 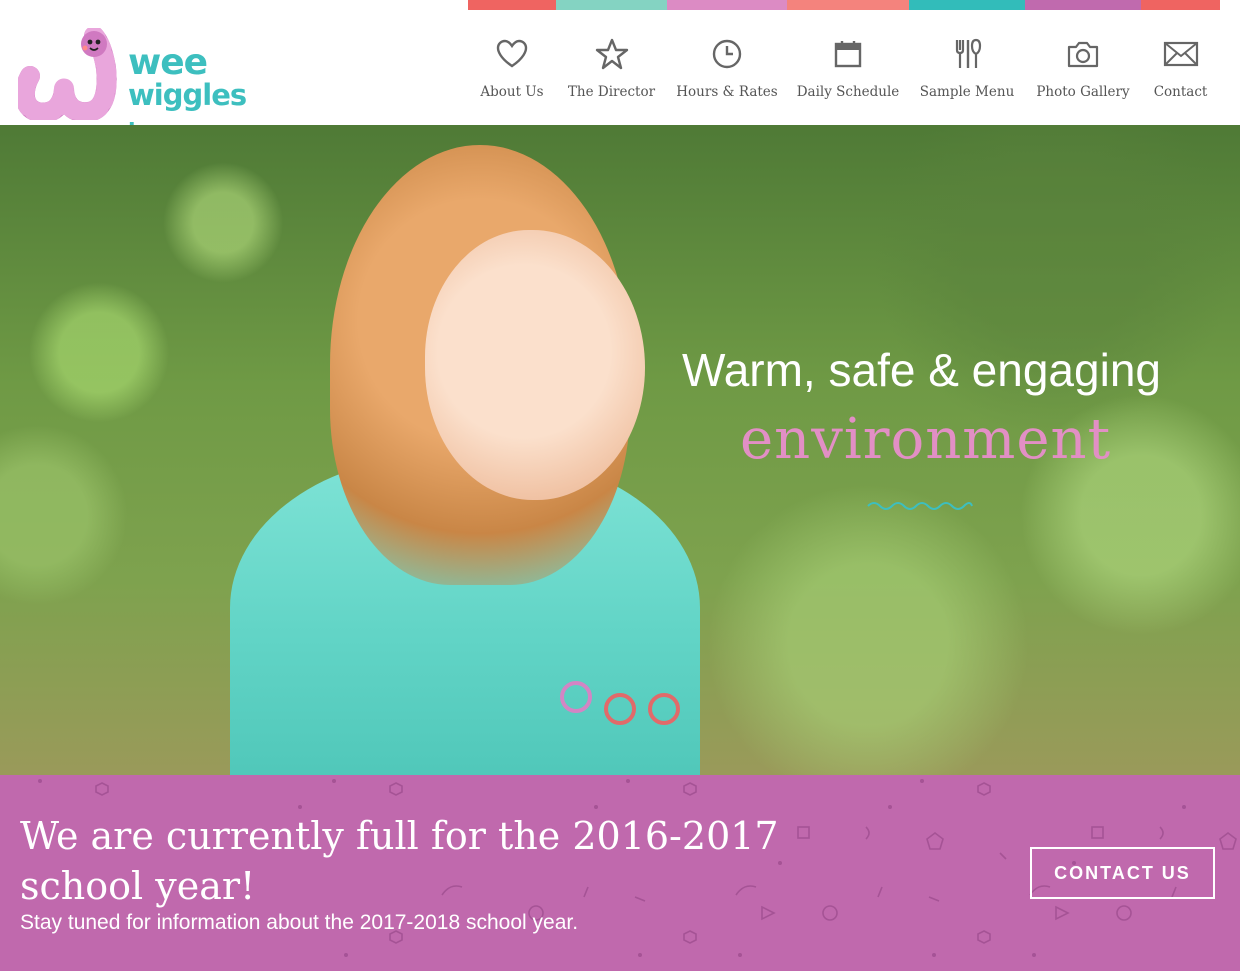 I want to click on nav-item-the-director: The Director, so click(x=611, y=68).